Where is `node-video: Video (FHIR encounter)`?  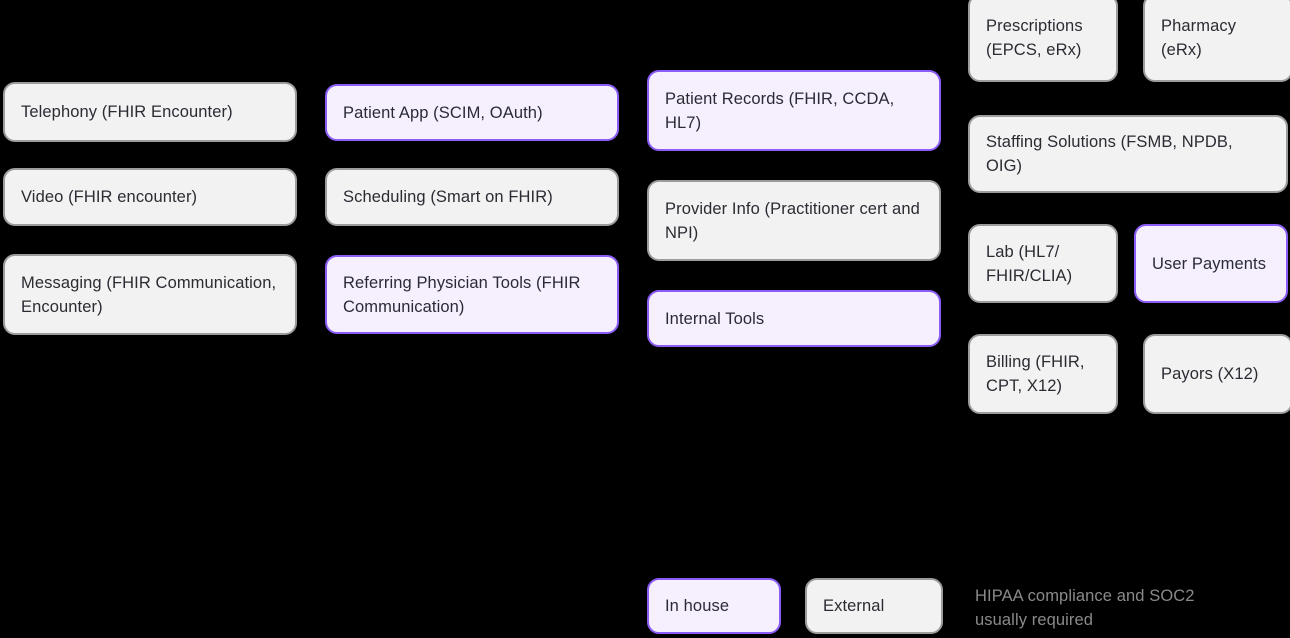
node-video: Video (FHIR encounter) is located at coordinates (150, 197).